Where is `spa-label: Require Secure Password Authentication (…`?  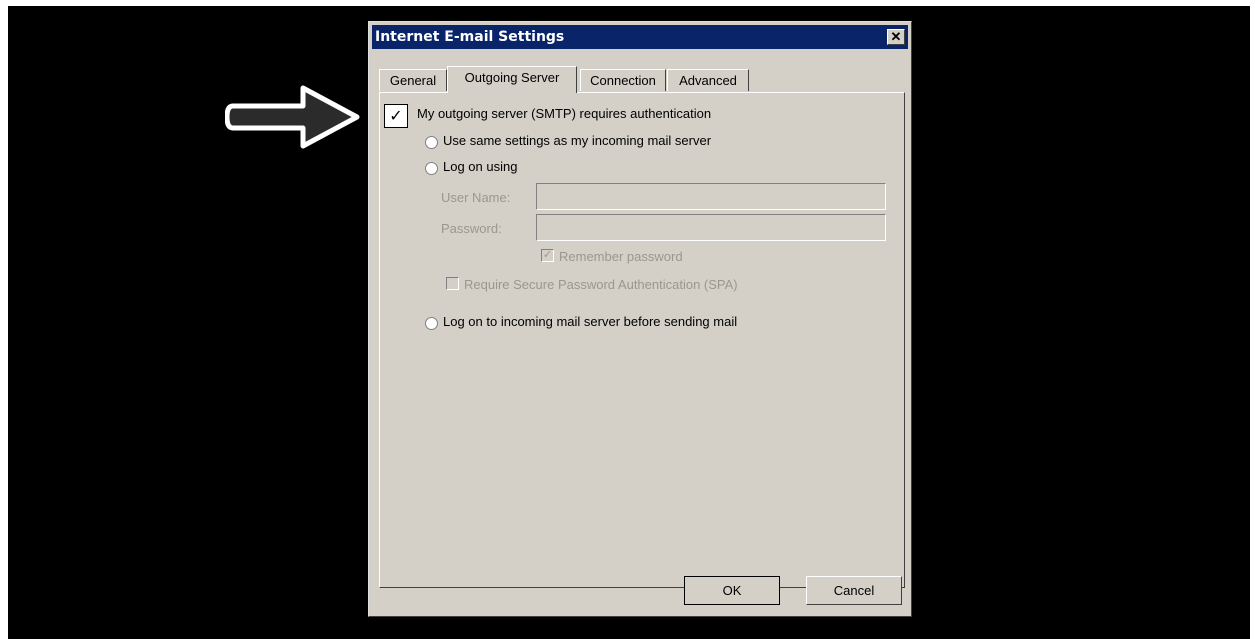
spa-label: Require Secure Password Authentication (… is located at coordinates (601, 284).